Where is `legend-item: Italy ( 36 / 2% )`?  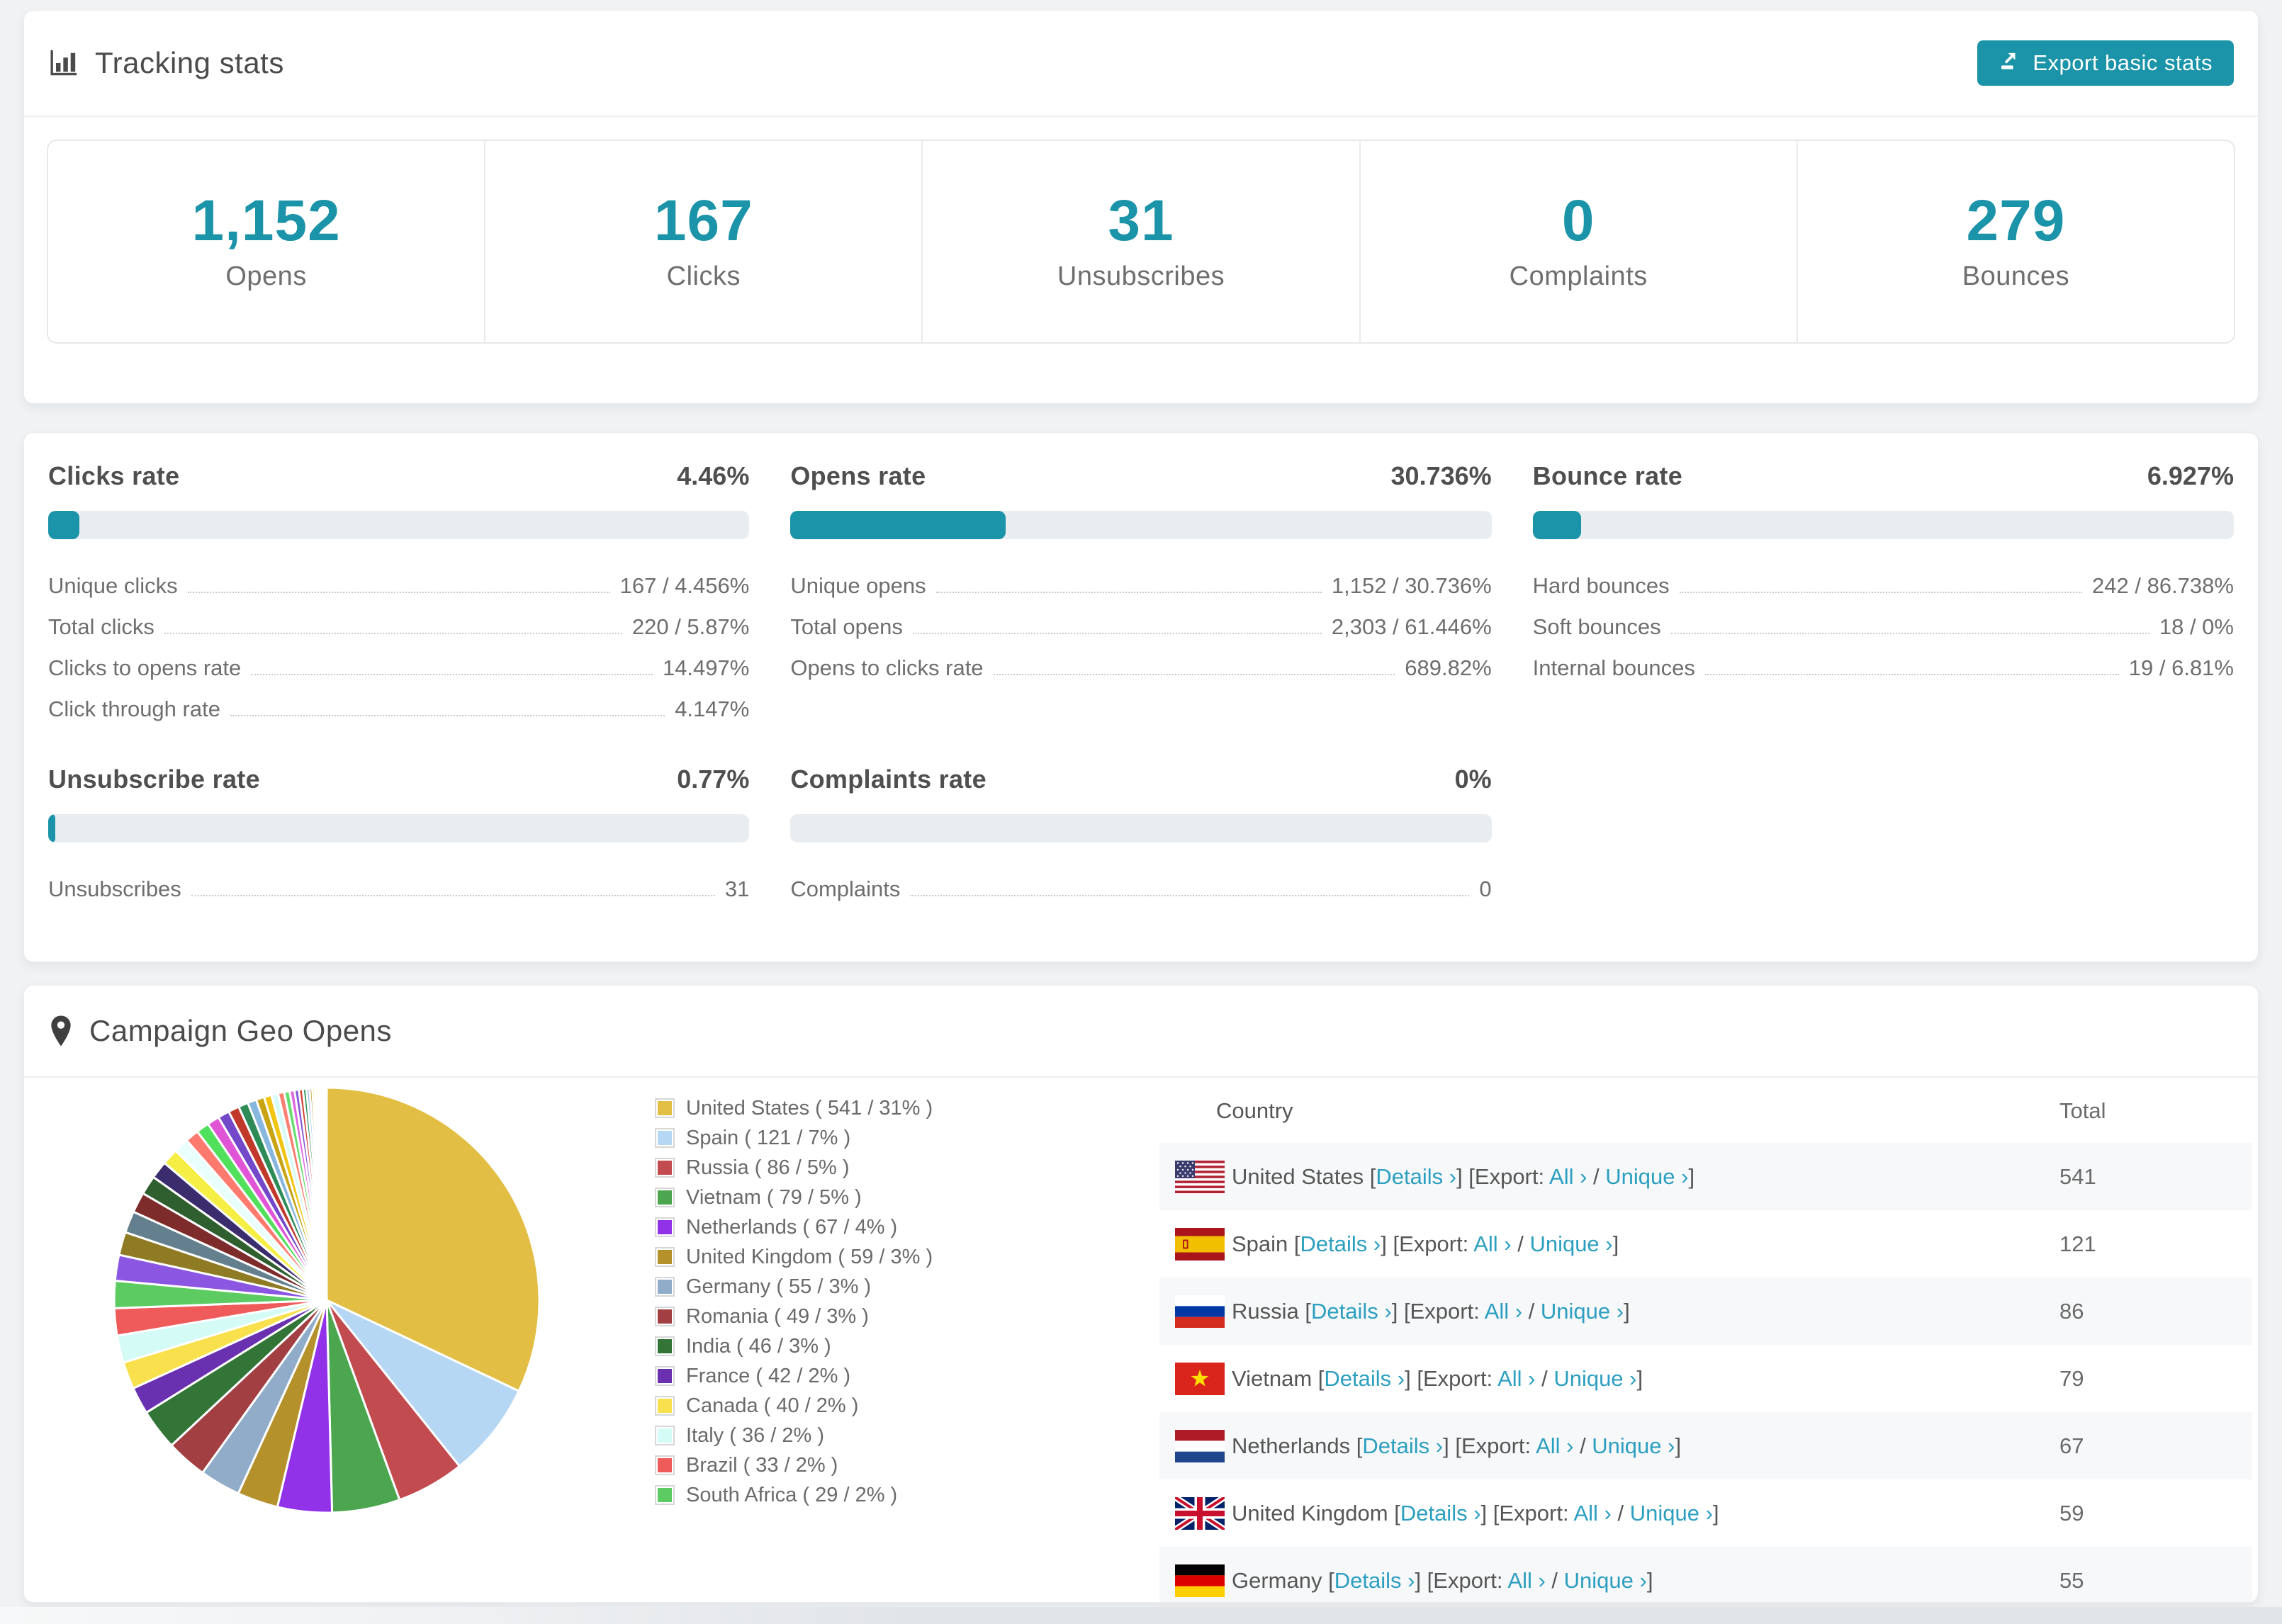
legend-item: Italy ( 36 / 2% ) is located at coordinates (794, 1435).